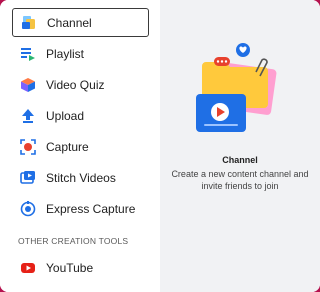  I want to click on menu-item-label: Stitch Videos, so click(81, 177).